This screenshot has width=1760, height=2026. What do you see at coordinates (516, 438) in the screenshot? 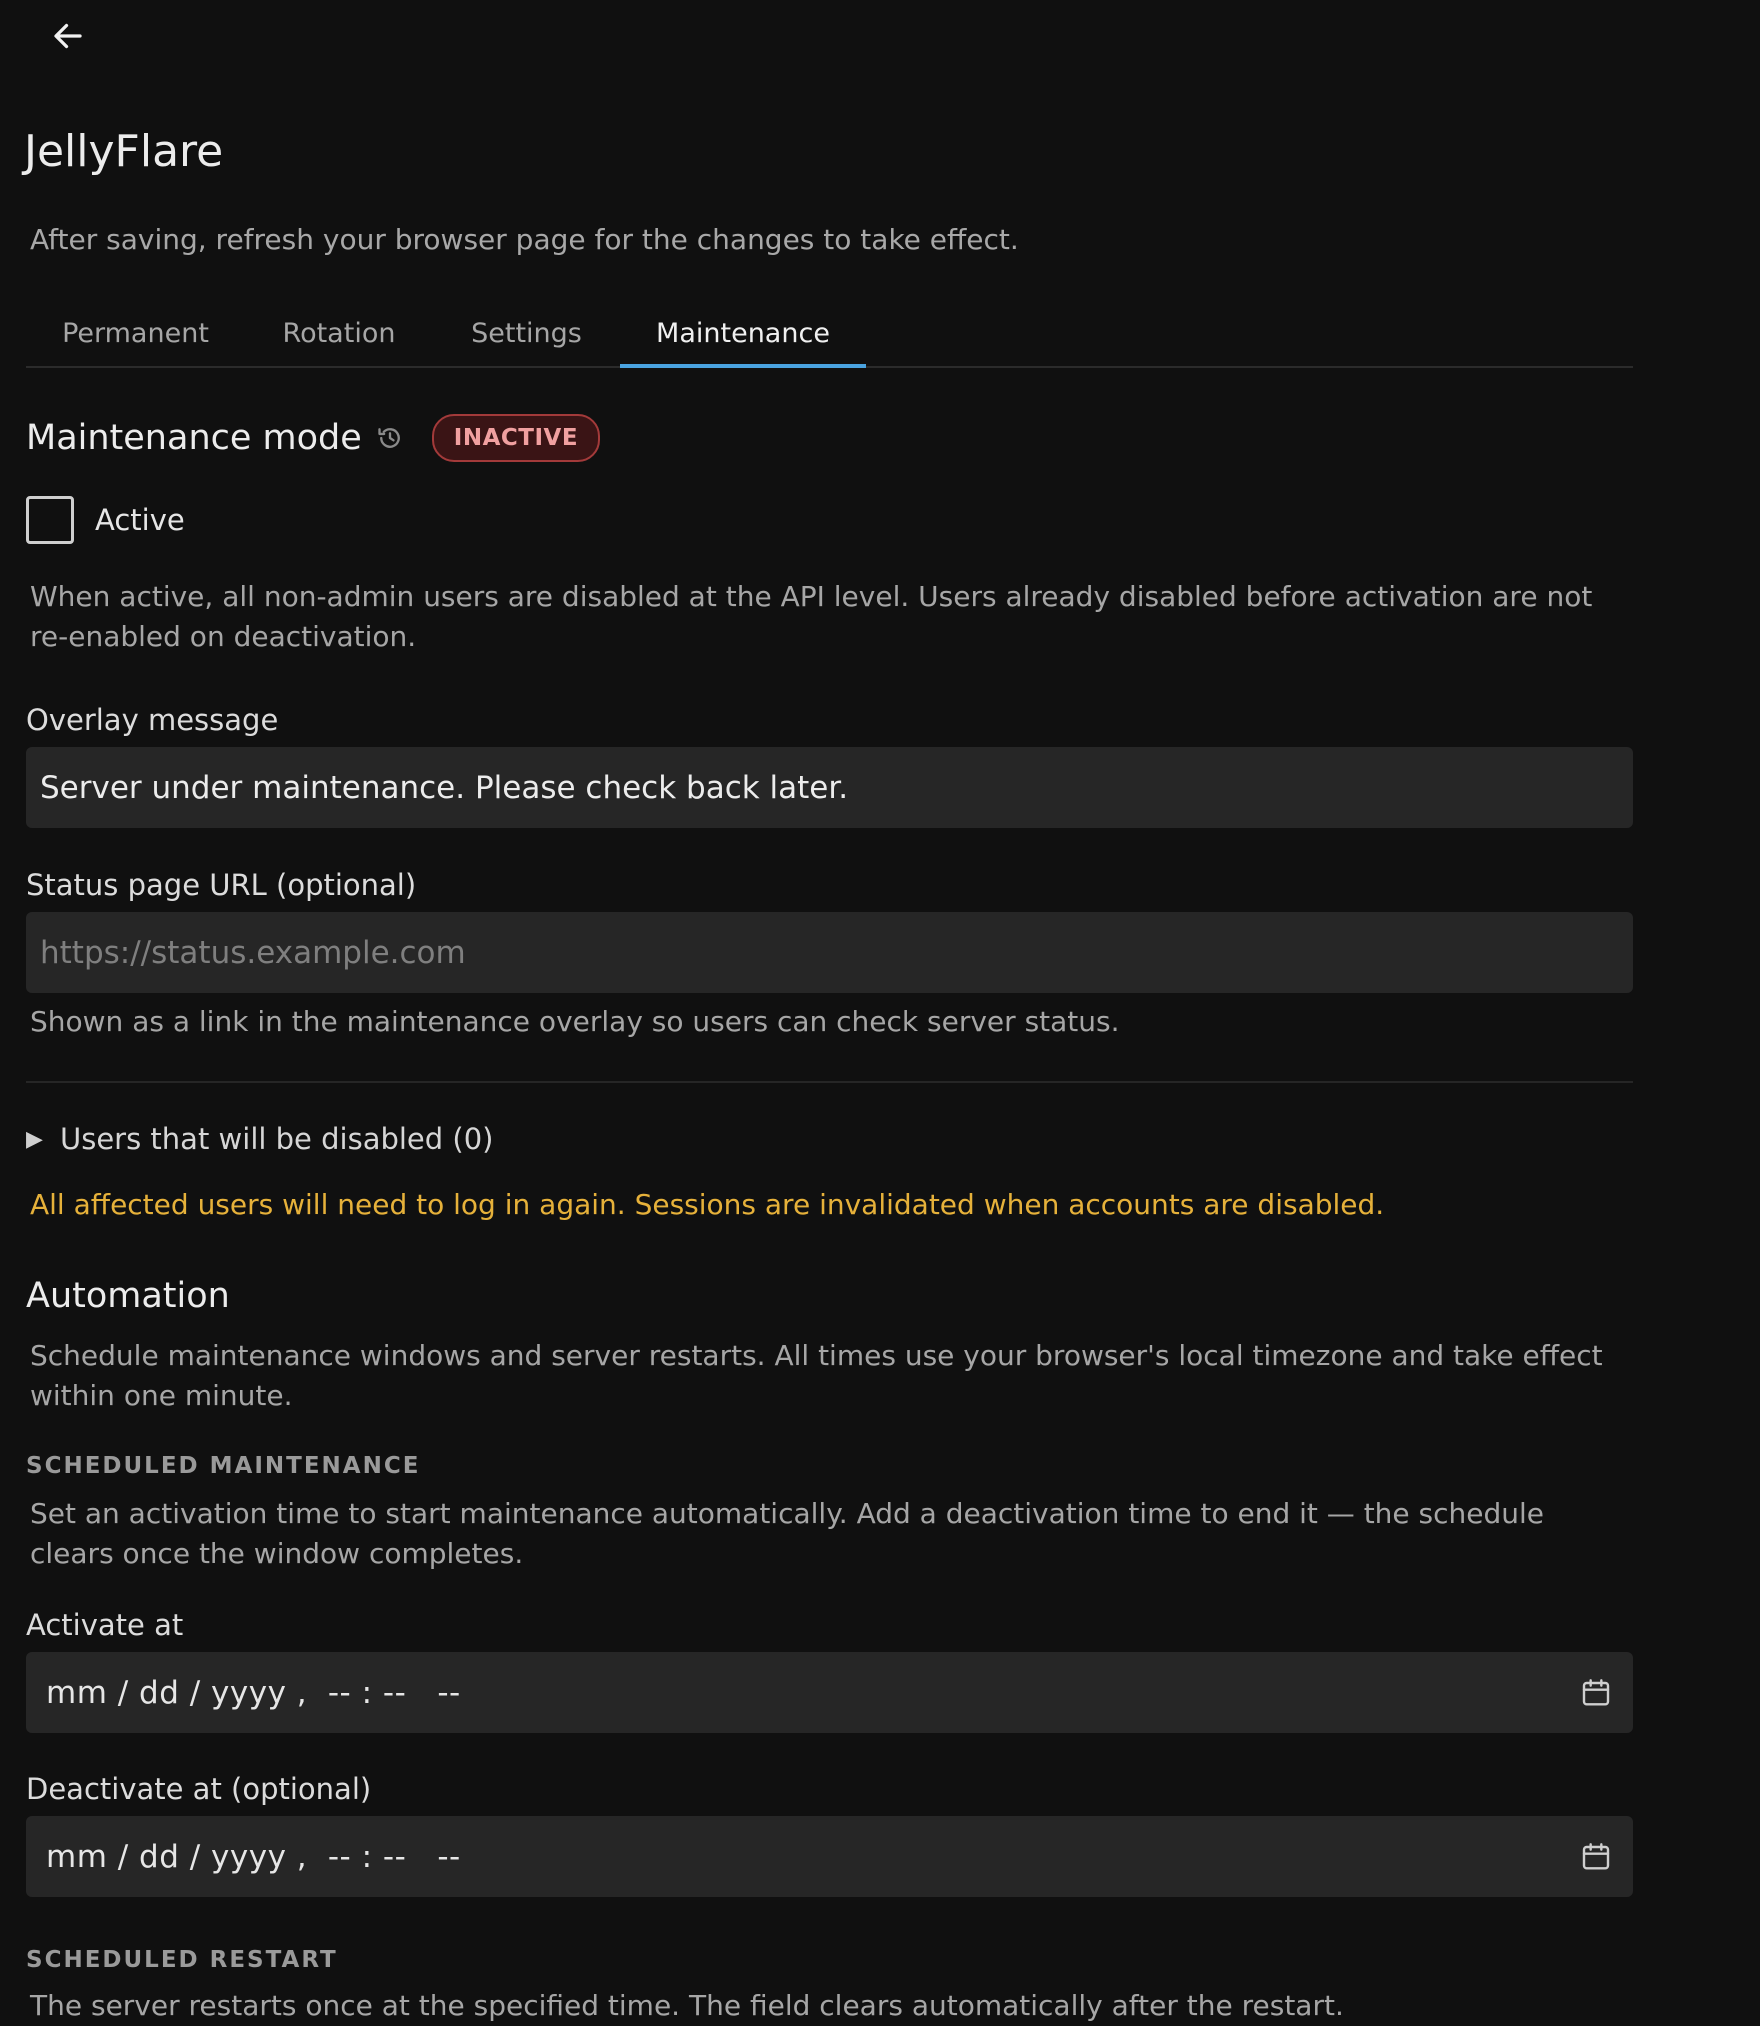
I see `status-badge: INACTIVE` at bounding box center [516, 438].